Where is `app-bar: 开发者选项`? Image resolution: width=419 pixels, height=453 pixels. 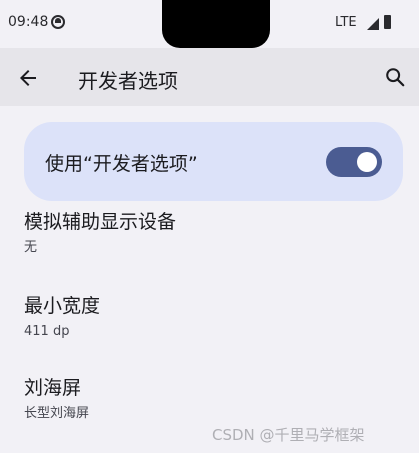 app-bar: 开发者选项 is located at coordinates (209, 77).